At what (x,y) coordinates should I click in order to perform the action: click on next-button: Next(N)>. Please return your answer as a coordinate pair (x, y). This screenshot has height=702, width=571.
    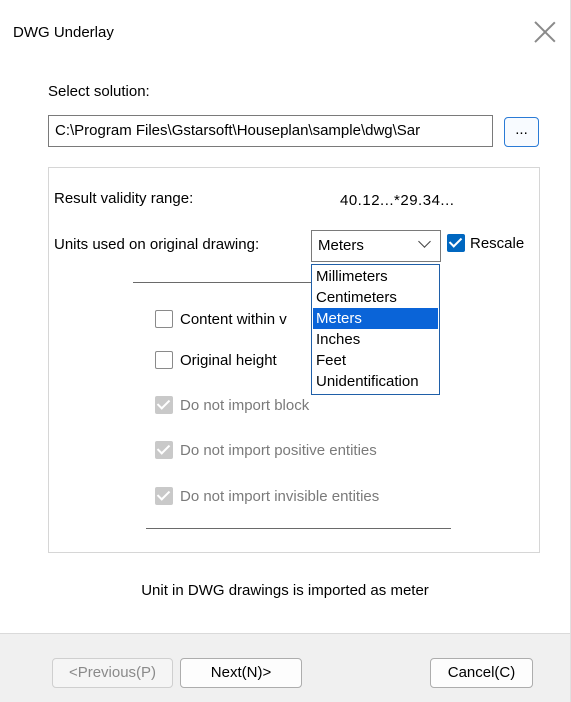
    Looking at the image, I should click on (241, 673).